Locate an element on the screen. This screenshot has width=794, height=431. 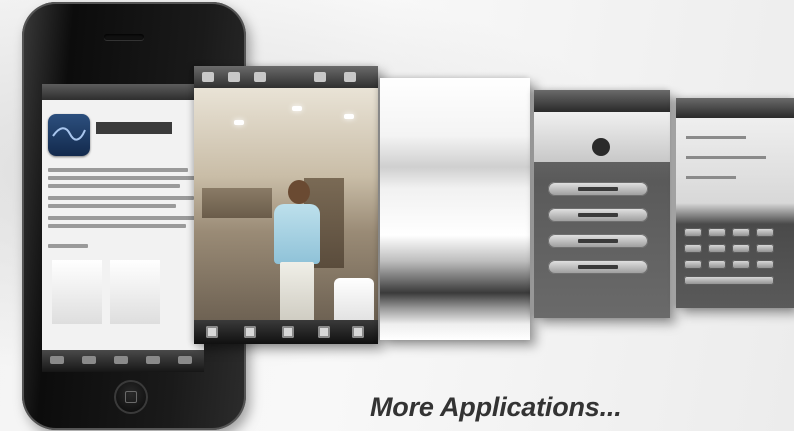
screenshot-settings-view is located at coordinates (455, 209).